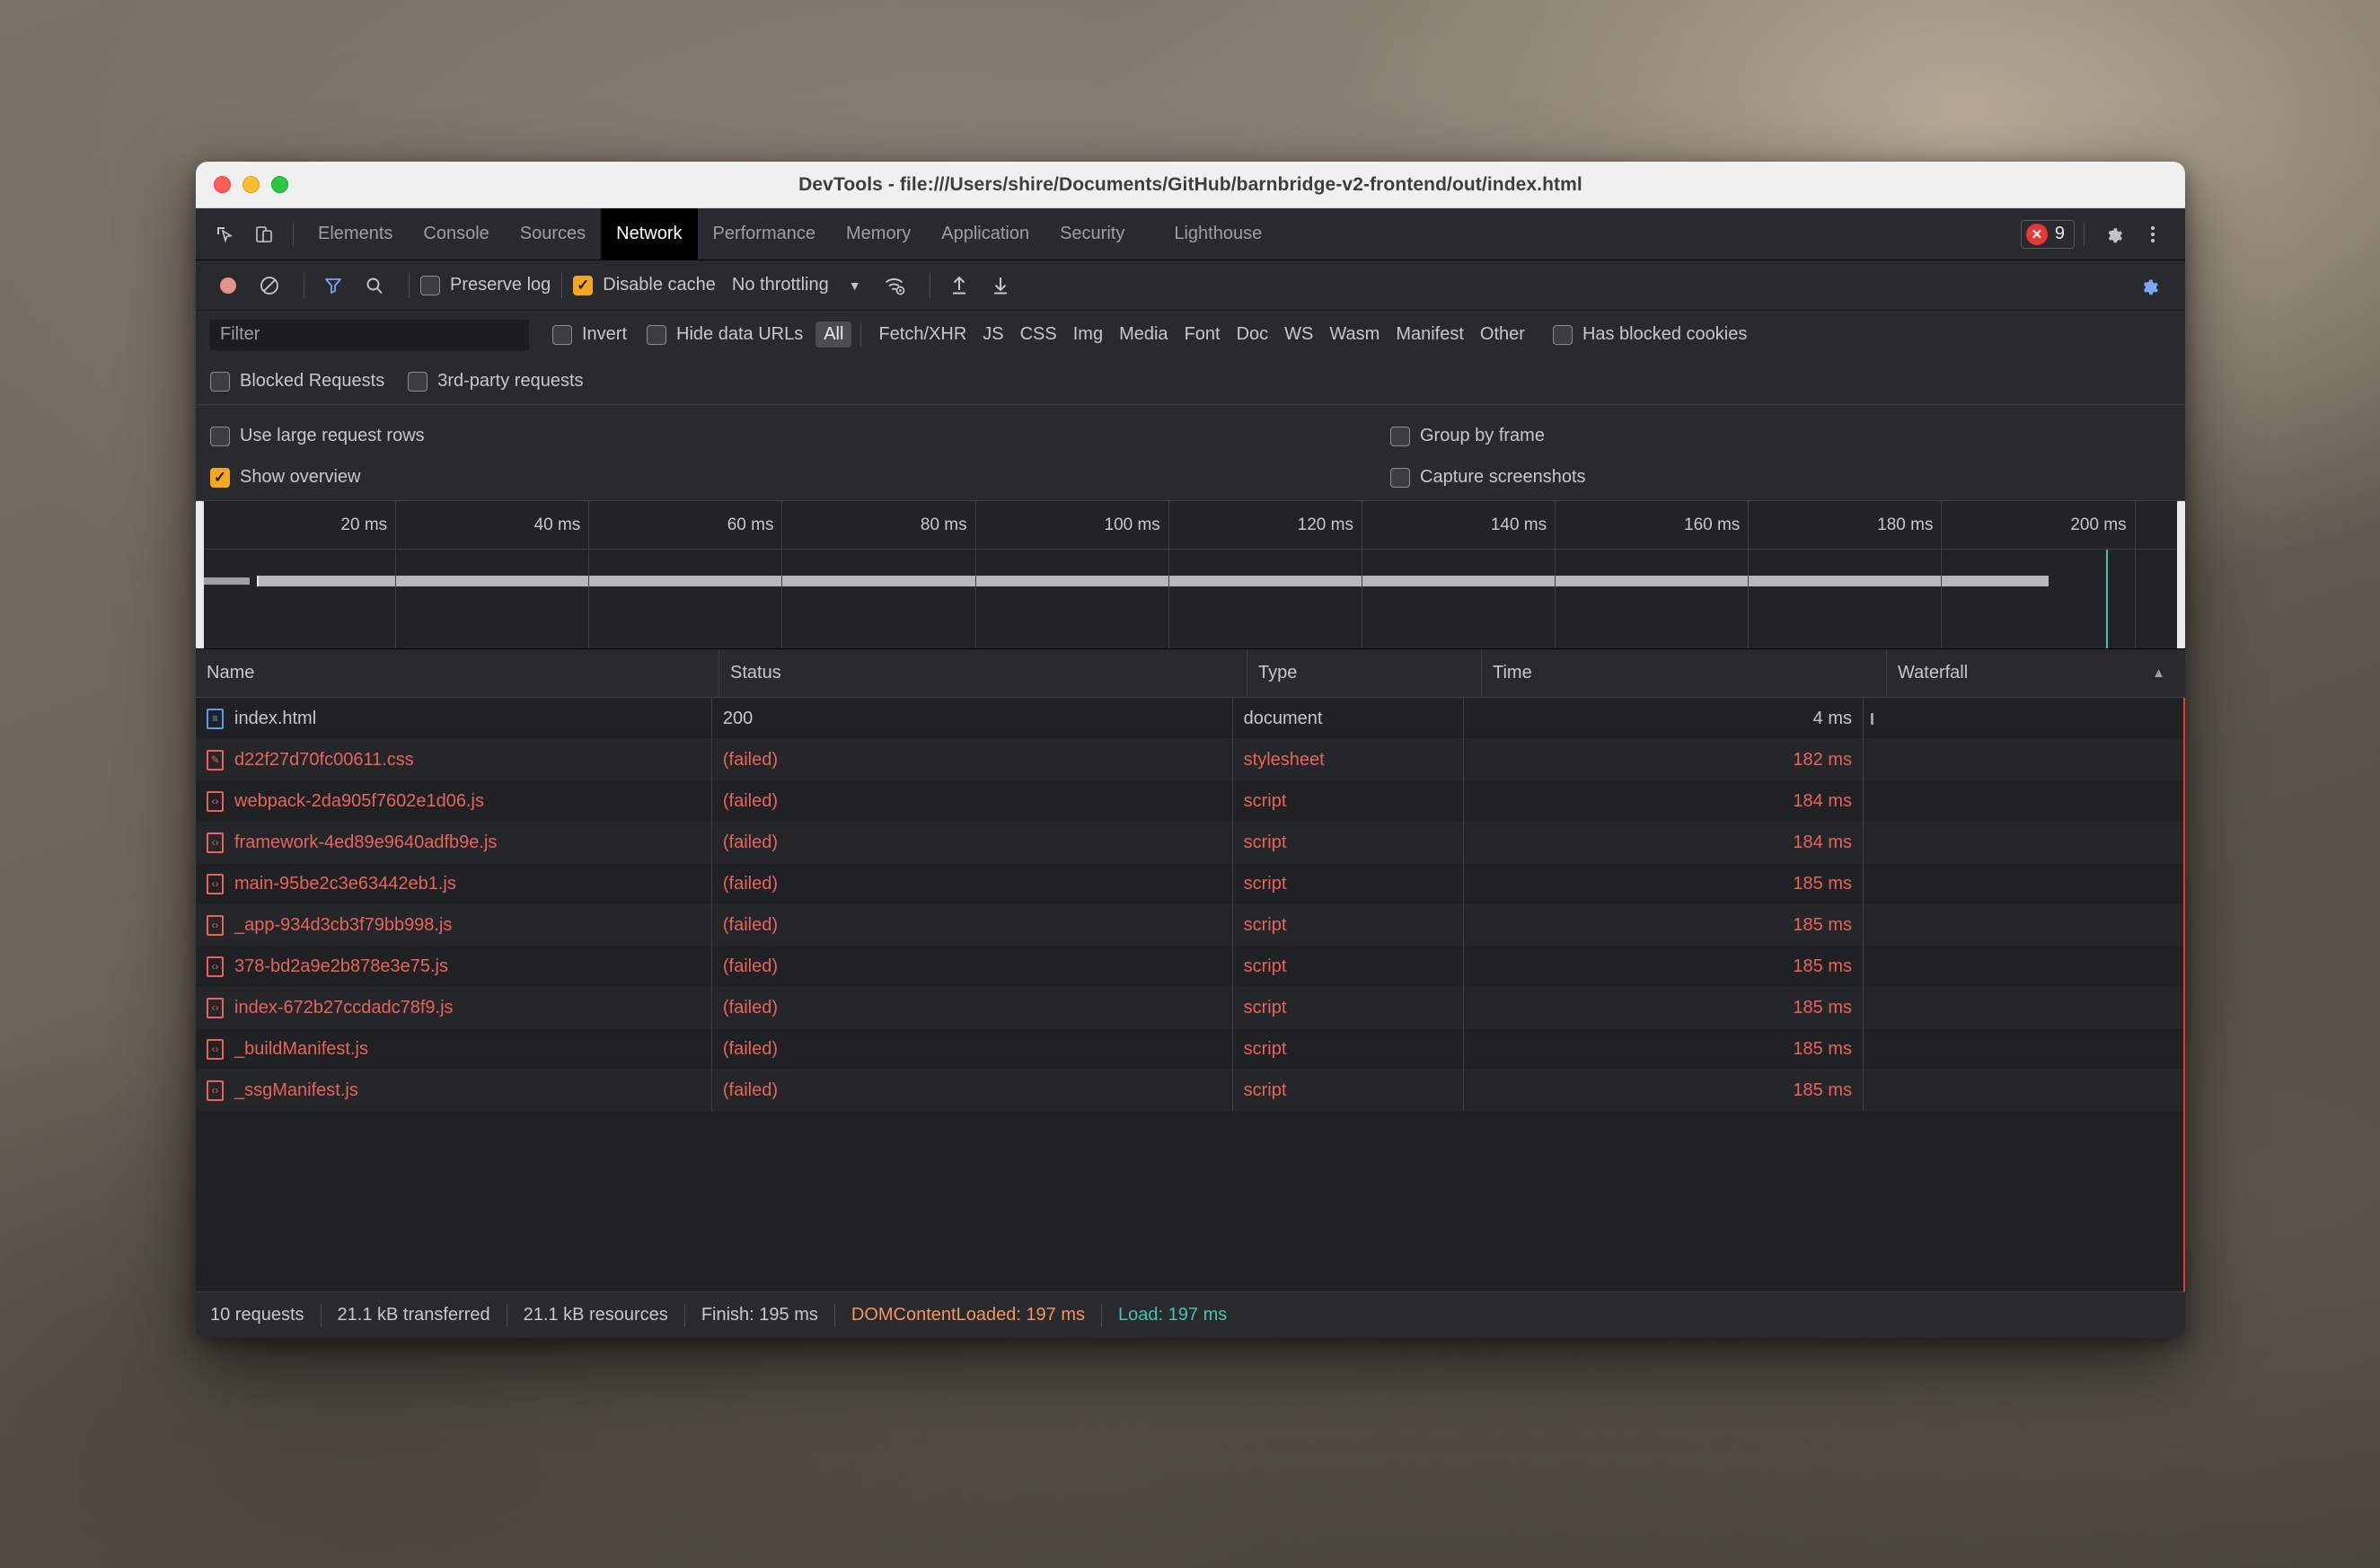  Describe the element at coordinates (1001, 286) in the screenshot. I see `export-har-button` at that location.